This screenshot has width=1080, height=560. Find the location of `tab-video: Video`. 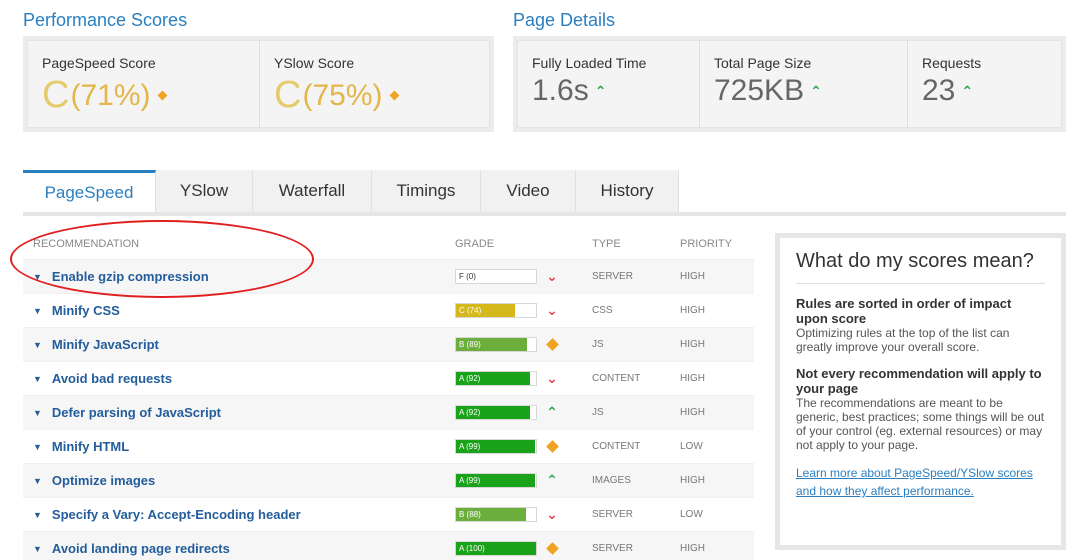

tab-video: Video is located at coordinates (528, 191).